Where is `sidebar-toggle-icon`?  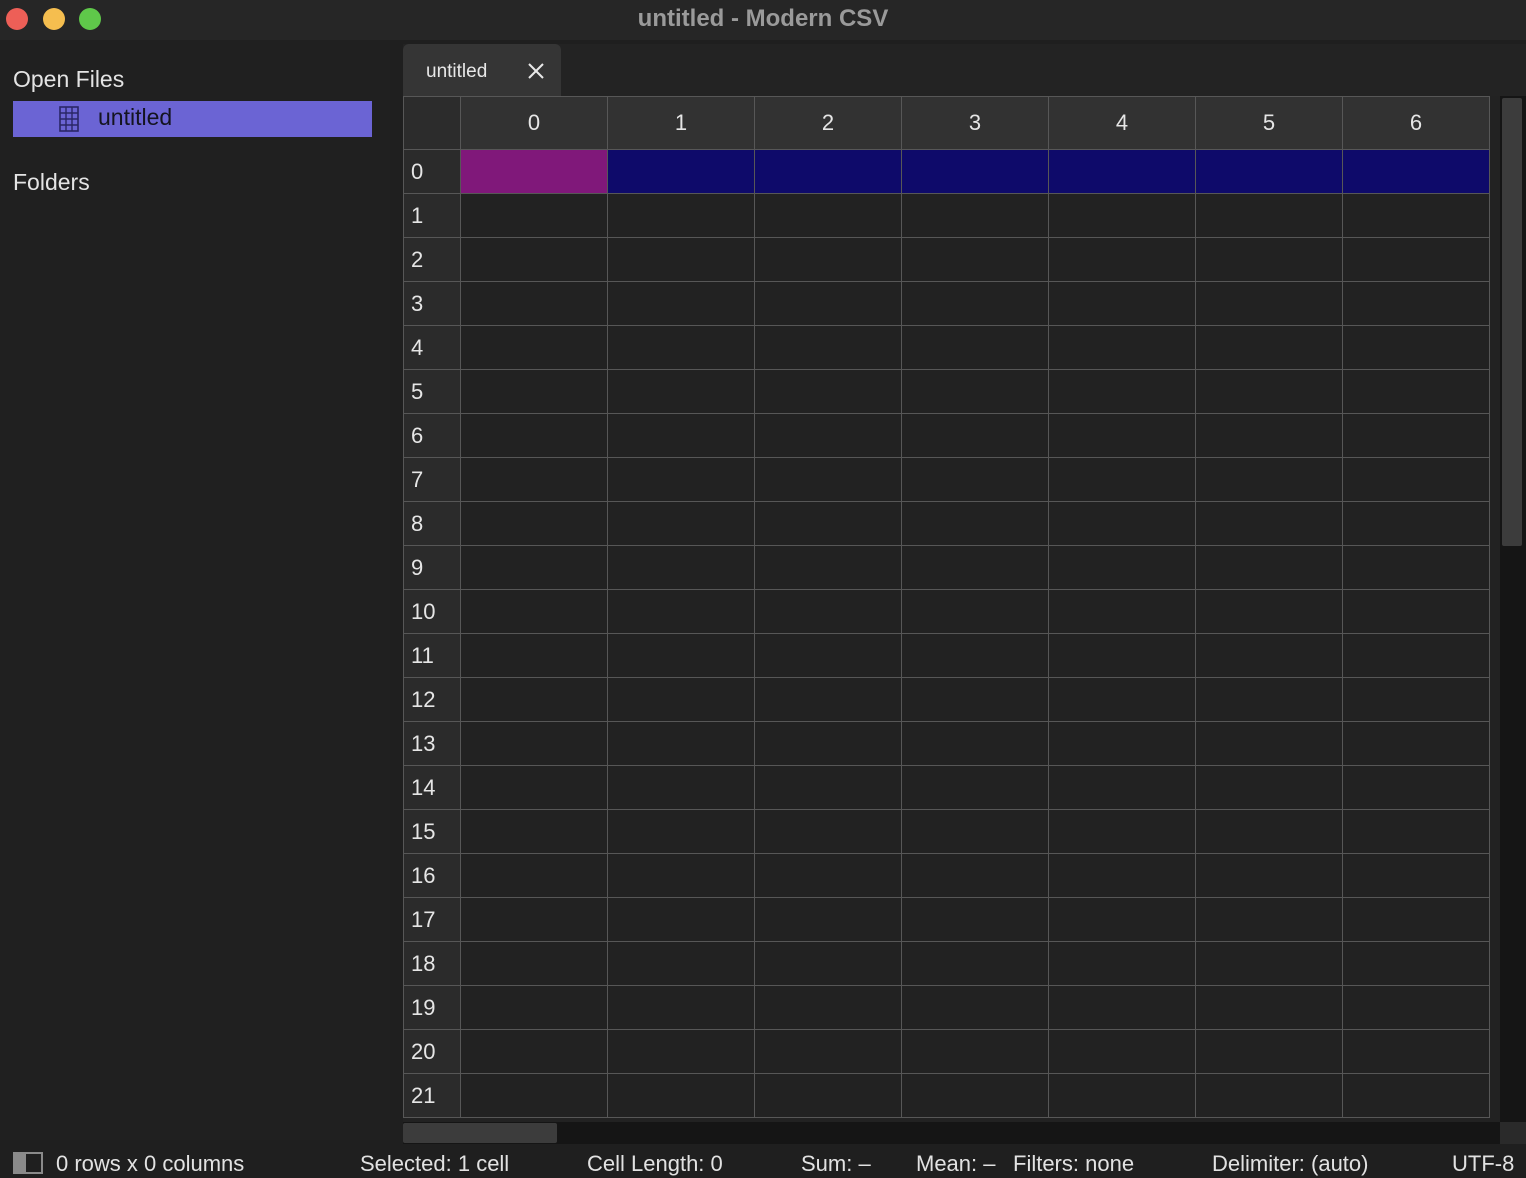
sidebar-toggle-icon is located at coordinates (28, 1163).